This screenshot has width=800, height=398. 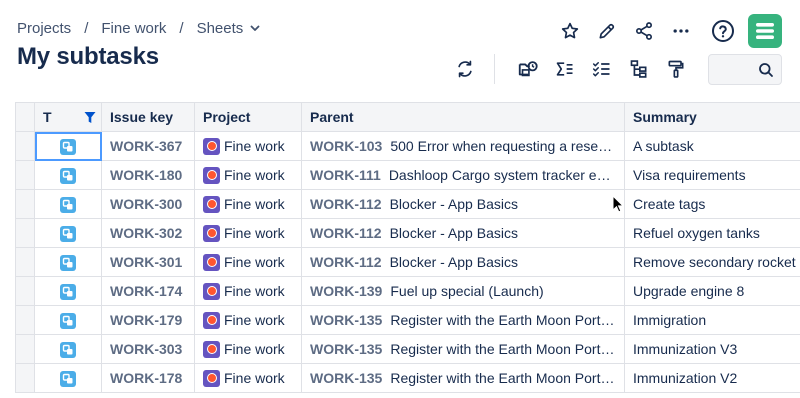 What do you see at coordinates (148, 117) in the screenshot?
I see `column-header-issue-key: Issue key` at bounding box center [148, 117].